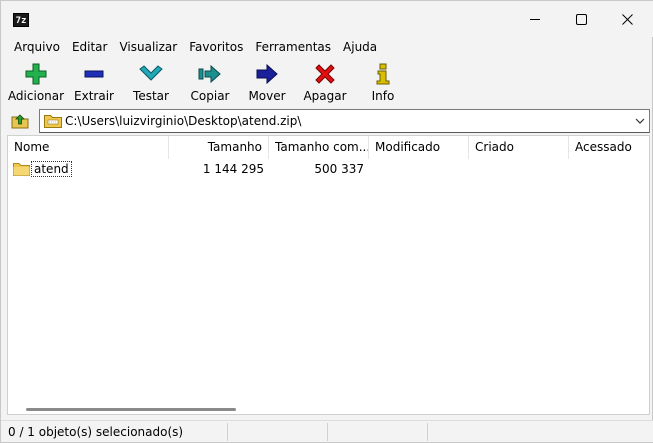 The image size is (653, 443). I want to click on menu-visualizar: Visualizar, so click(148, 47).